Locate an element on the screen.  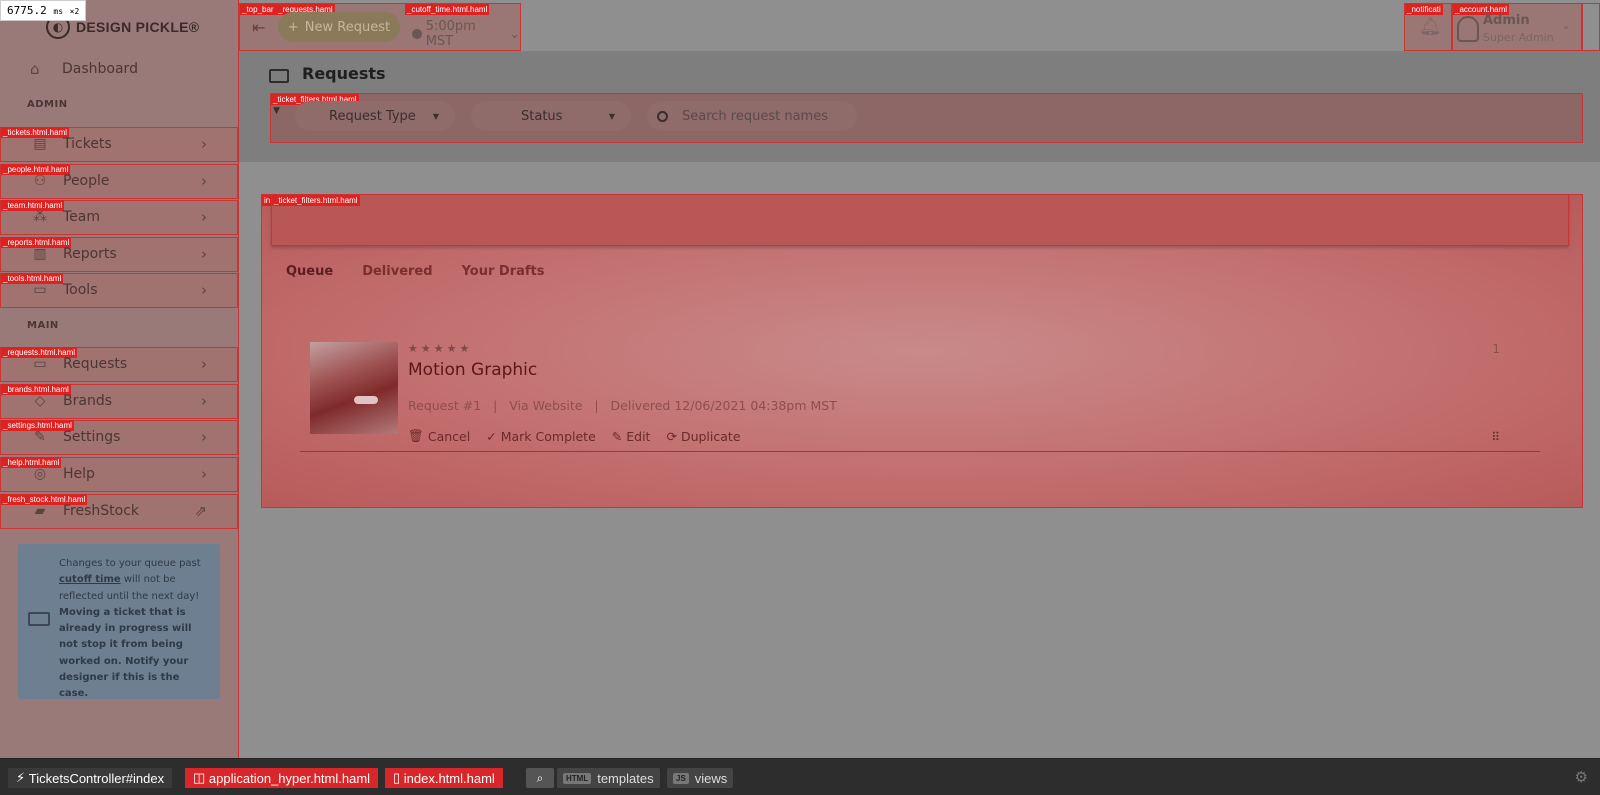
render-timer: 6775.2 ms ×2 is located at coordinates (43, 10).